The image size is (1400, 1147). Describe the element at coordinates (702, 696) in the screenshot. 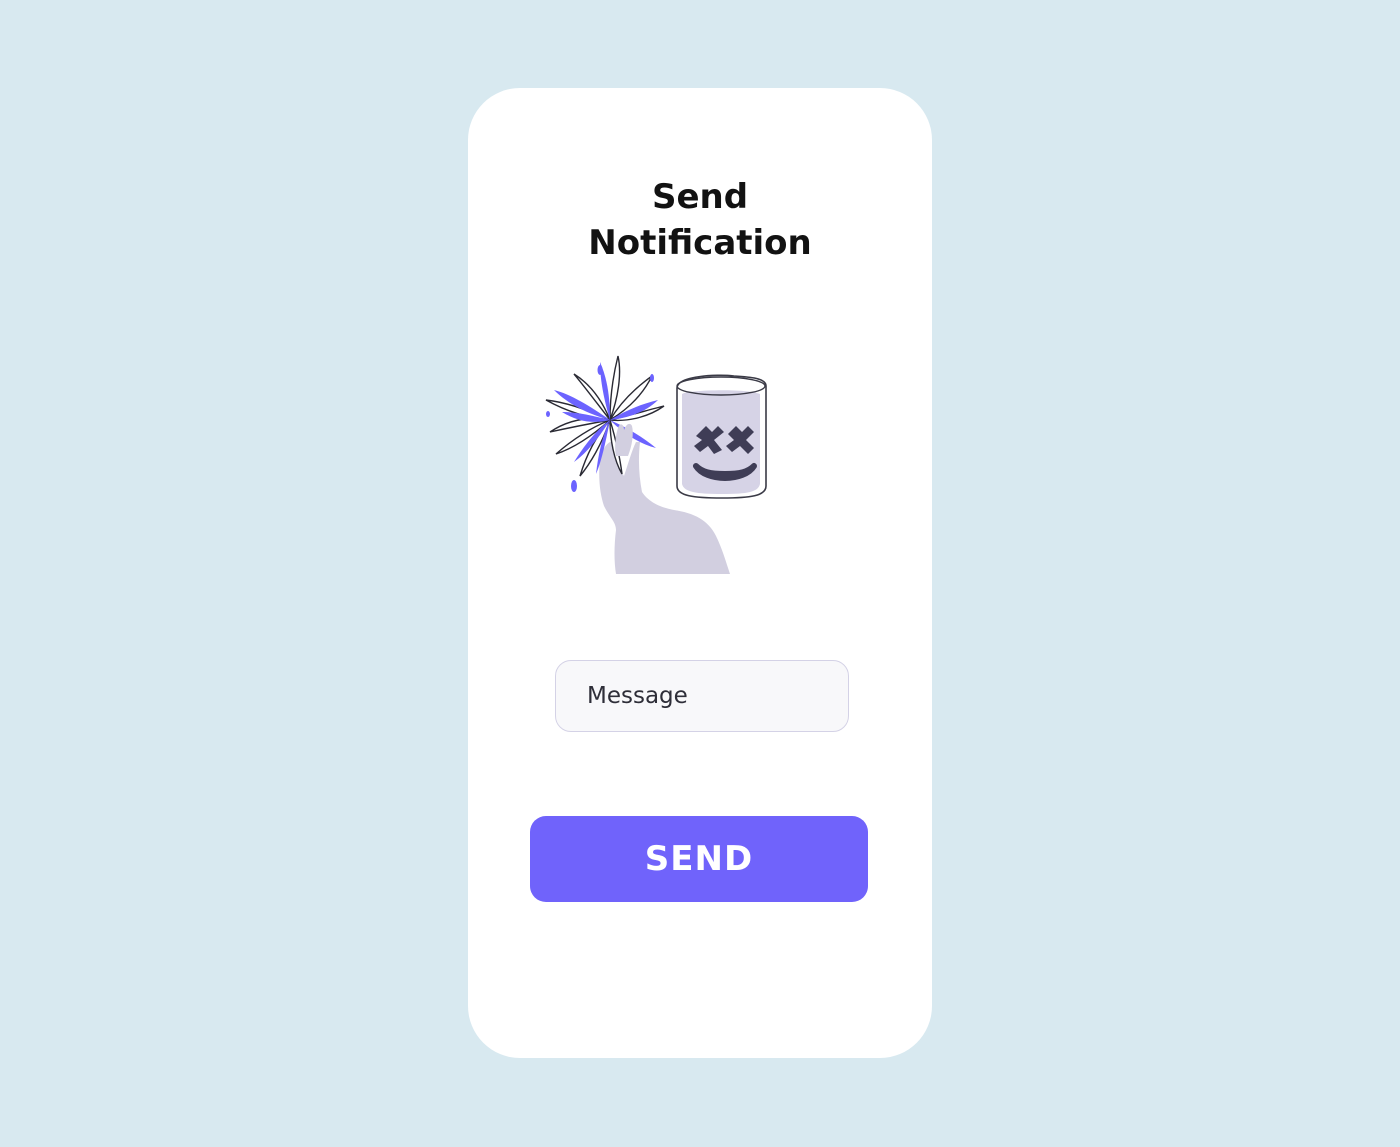

I see `message-input` at that location.